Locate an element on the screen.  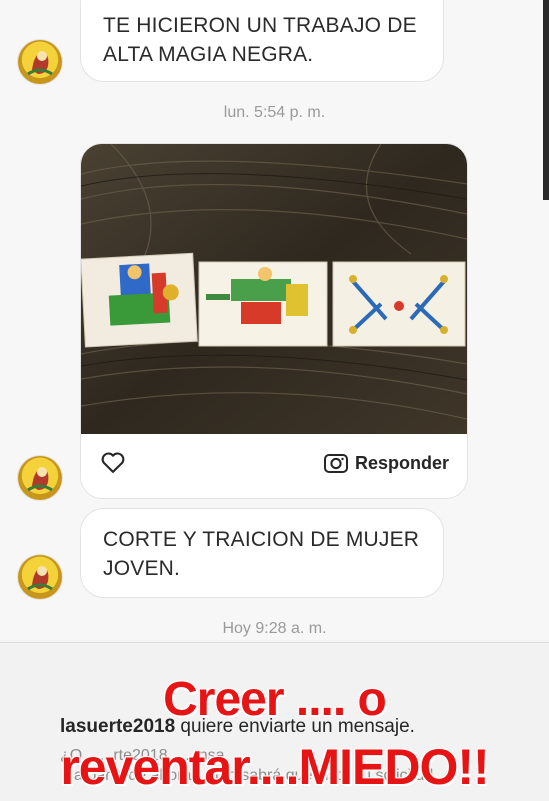
timestamp: lun. 5:54 p. m. is located at coordinates (274, 112).